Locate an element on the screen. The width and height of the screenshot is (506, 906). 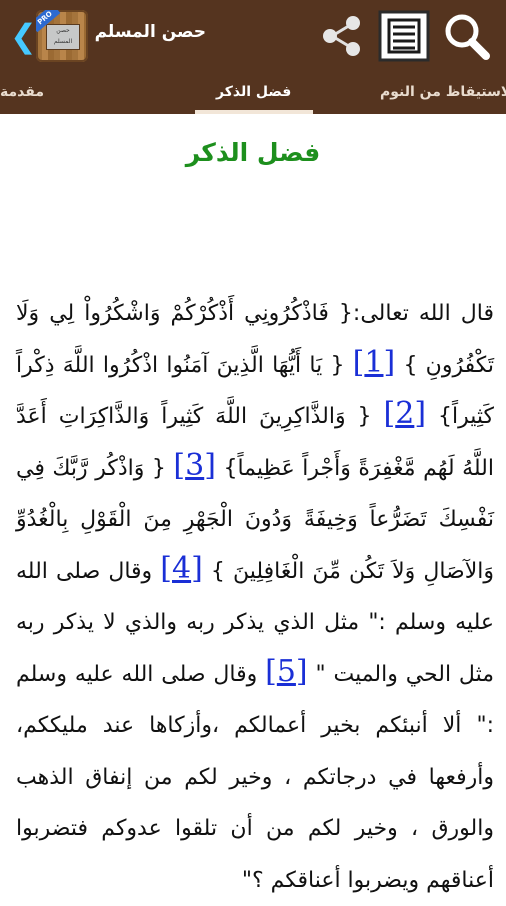
app-title: حصن المسلم is located at coordinates (150, 32).